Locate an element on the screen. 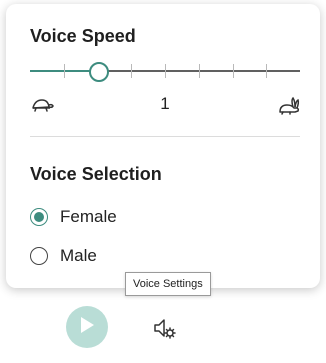  speed-row: 1 is located at coordinates (165, 106).